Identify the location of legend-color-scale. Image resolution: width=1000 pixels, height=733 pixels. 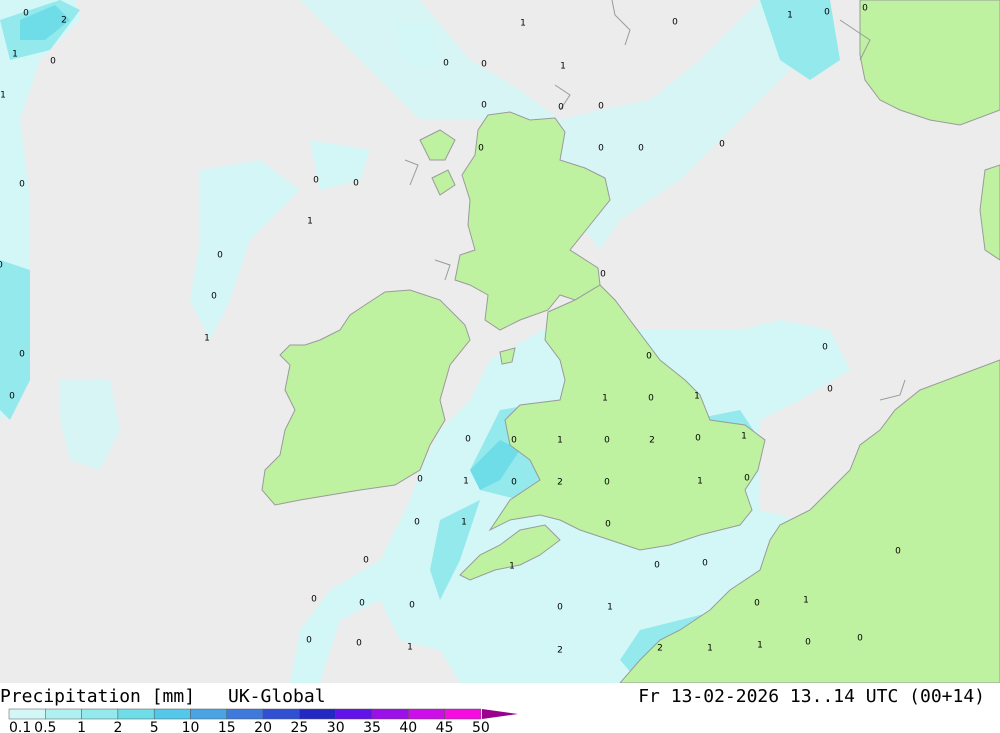
(245, 714).